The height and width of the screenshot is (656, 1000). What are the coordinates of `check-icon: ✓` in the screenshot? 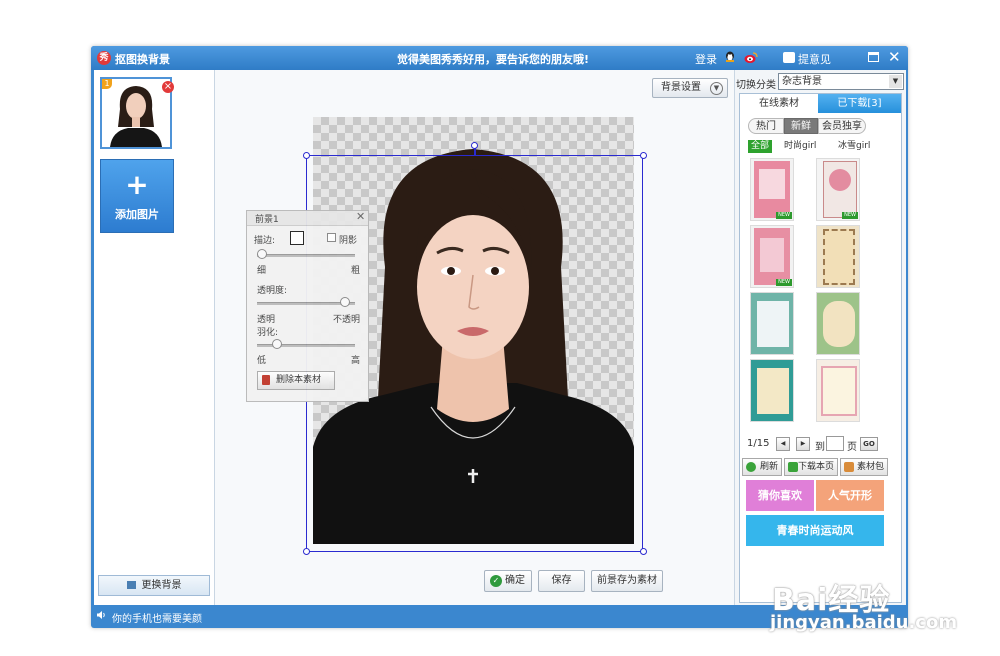 It's located at (496, 581).